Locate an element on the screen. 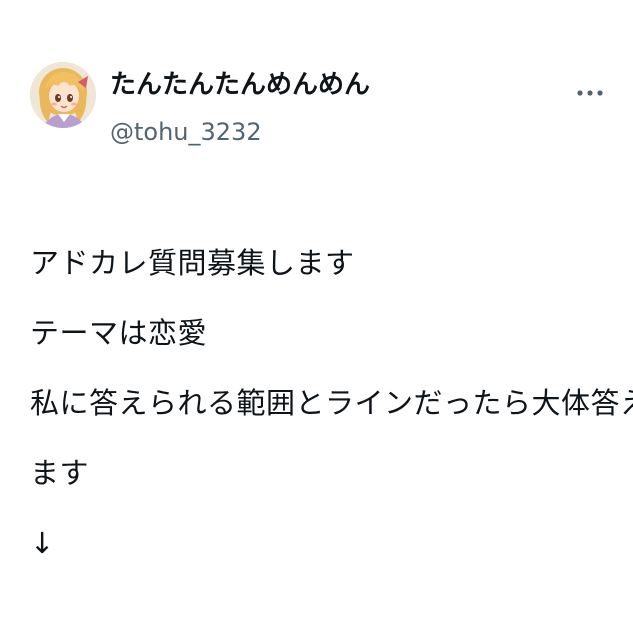 Image resolution: width=633 pixels, height=633 pixels. avatar-image is located at coordinates (63, 95).